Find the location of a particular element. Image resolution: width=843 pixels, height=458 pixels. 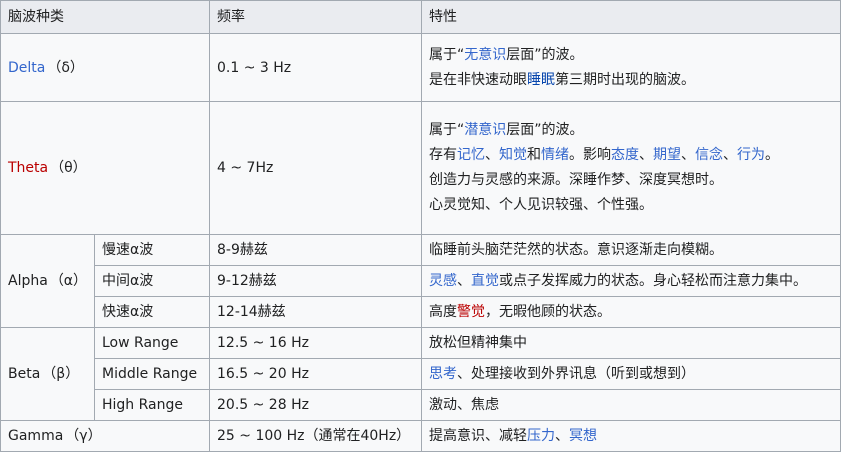

link-unconscious: 无意识 is located at coordinates (485, 55).